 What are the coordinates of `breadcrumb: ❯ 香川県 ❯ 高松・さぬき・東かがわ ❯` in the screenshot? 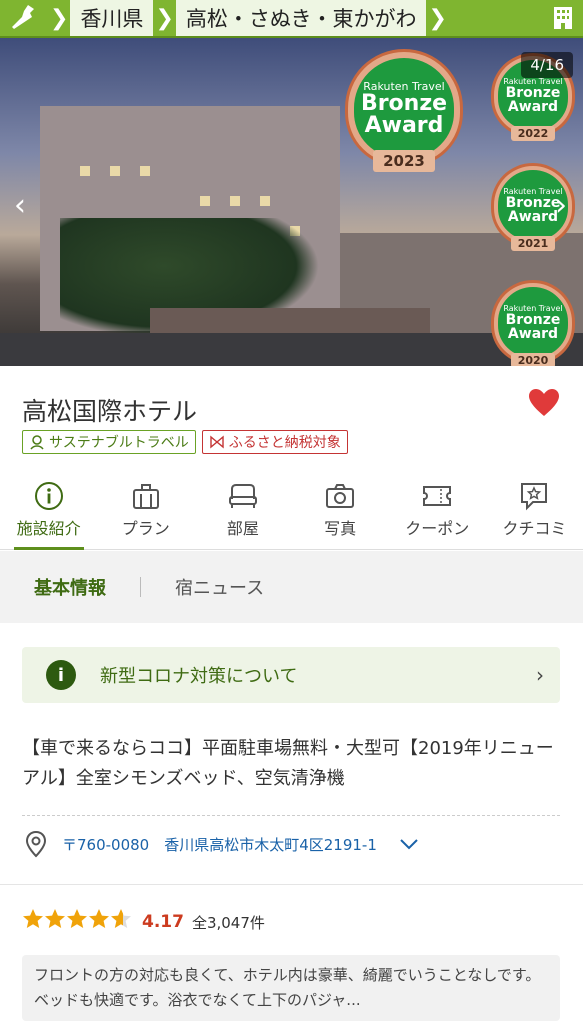 It's located at (291, 19).